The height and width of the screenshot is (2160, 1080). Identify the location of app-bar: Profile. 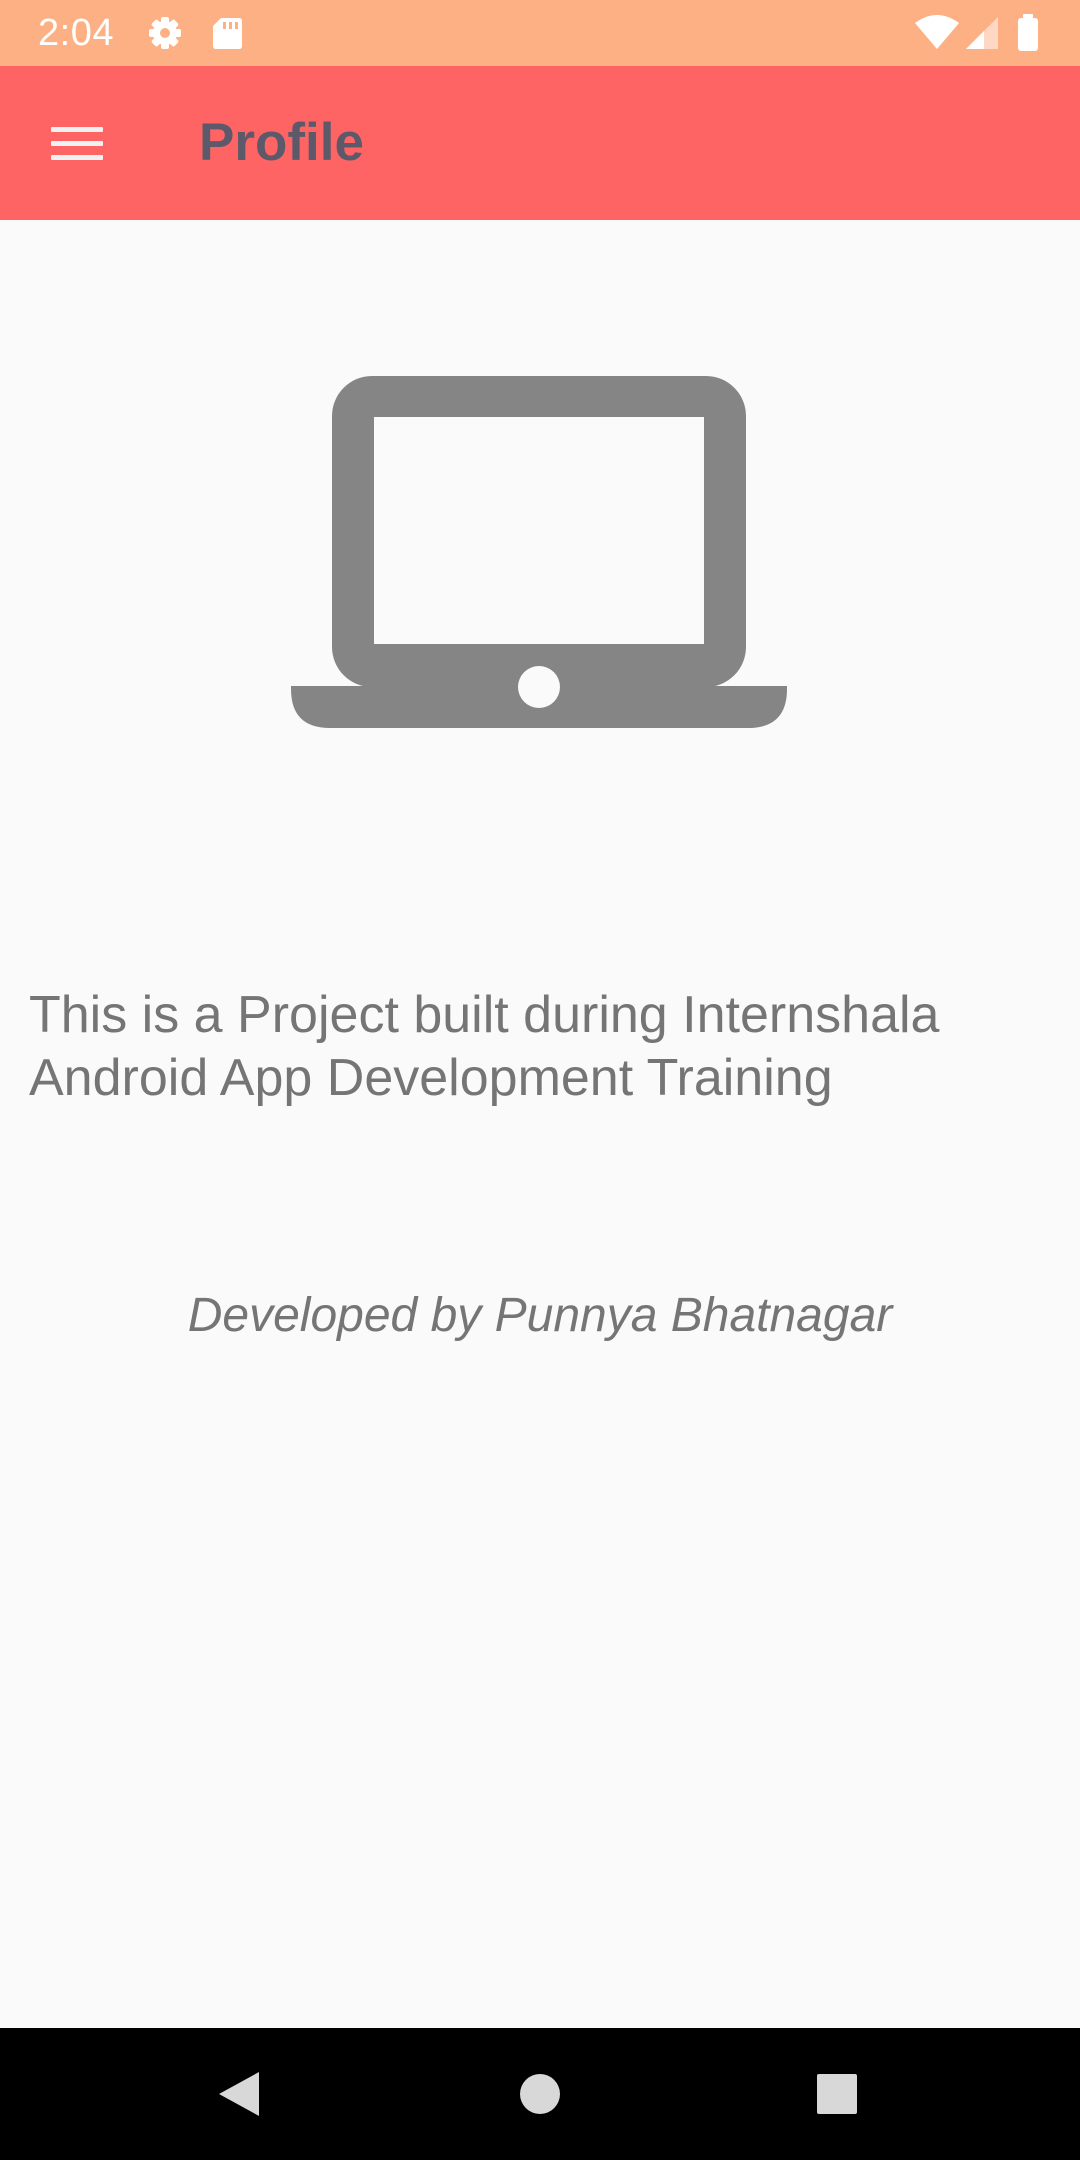
(540, 143).